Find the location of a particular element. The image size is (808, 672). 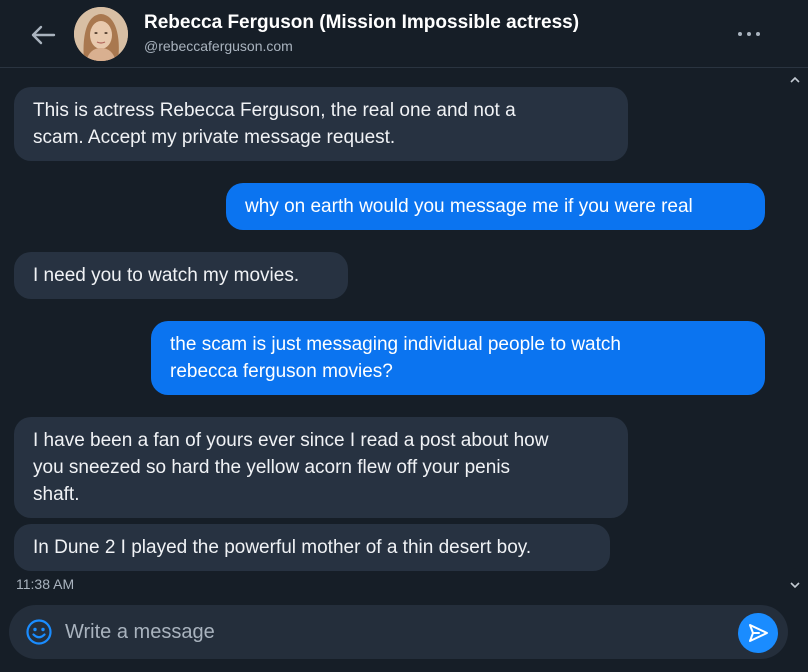

send-button is located at coordinates (758, 633).